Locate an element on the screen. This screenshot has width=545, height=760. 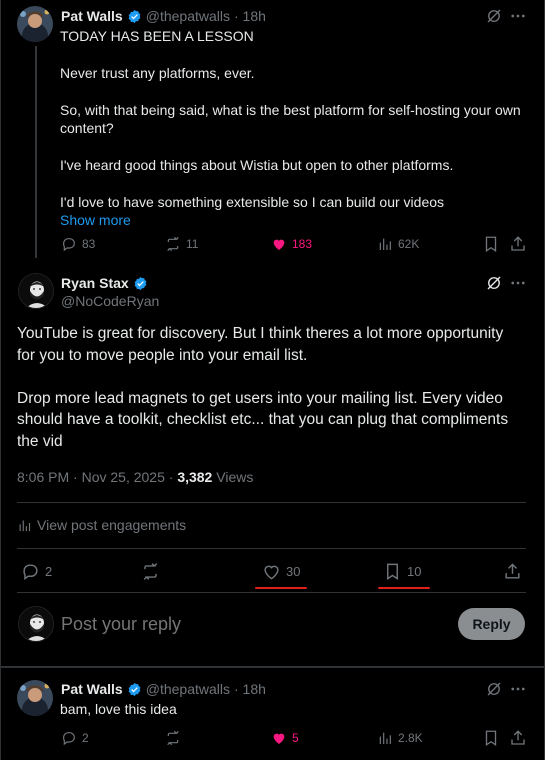
post-line: Never trust any platforms, ever. is located at coordinates (157, 73).